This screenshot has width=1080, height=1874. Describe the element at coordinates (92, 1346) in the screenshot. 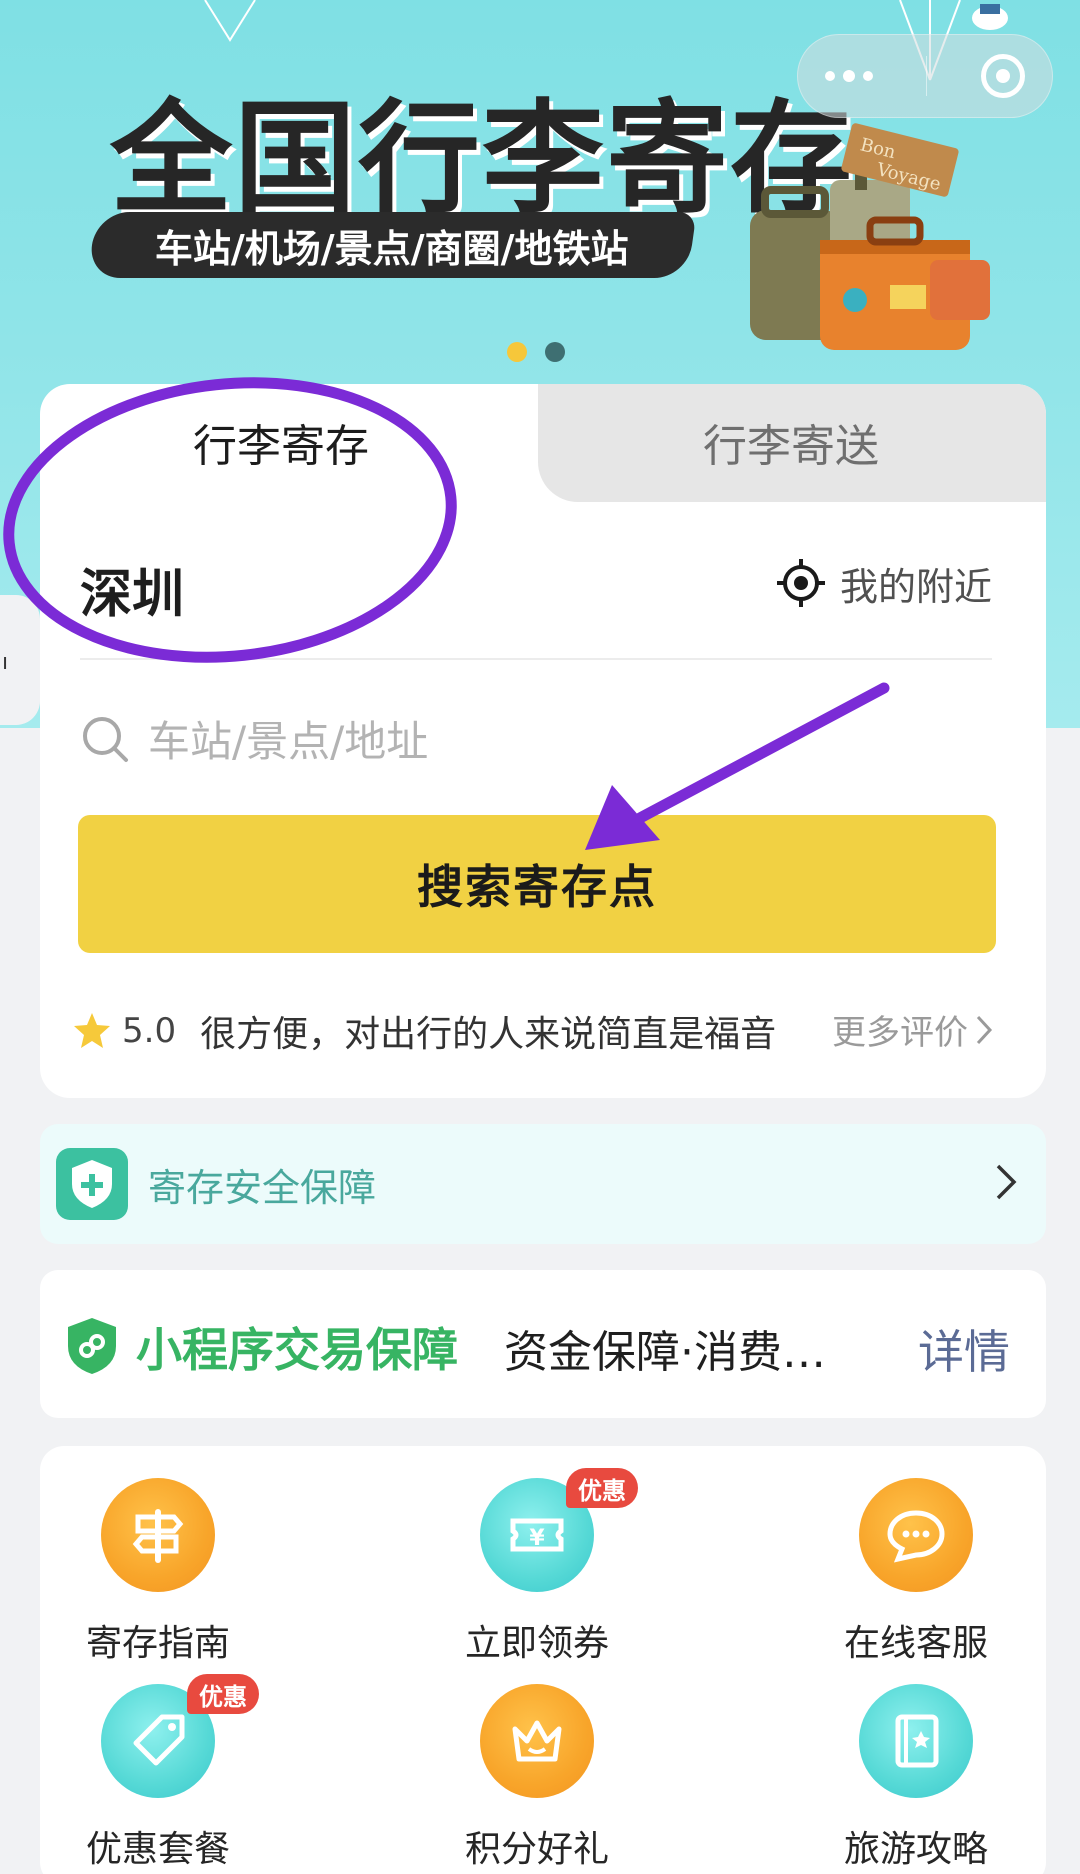

I see `guarantee-shield-icon` at that location.